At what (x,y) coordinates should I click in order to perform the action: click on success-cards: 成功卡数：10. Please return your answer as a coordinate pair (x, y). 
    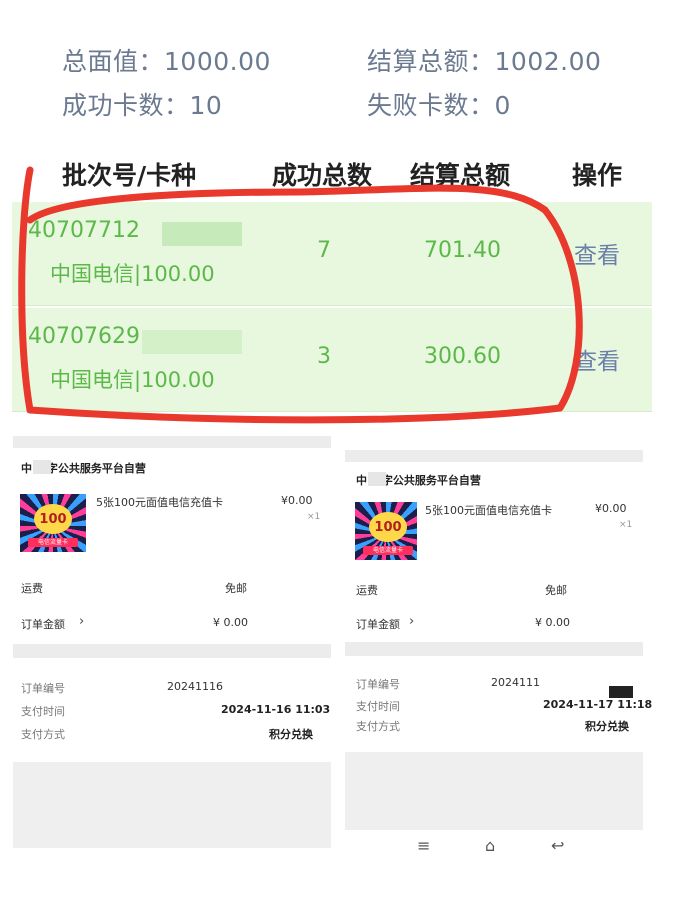
    Looking at the image, I should click on (142, 104).